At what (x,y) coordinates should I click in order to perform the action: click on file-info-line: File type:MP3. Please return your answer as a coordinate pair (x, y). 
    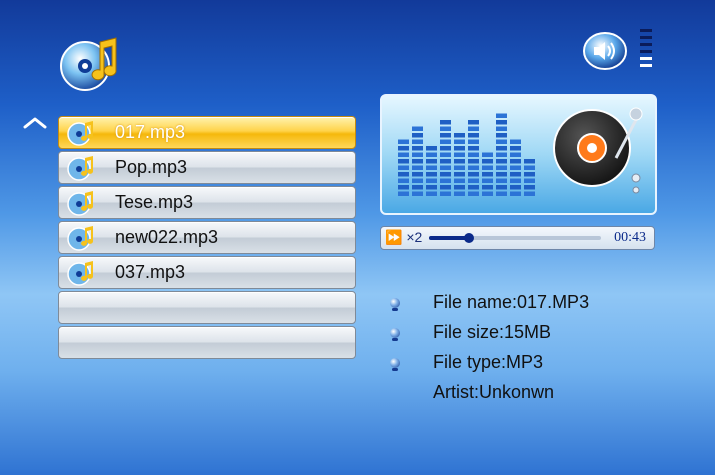
    Looking at the image, I should click on (536, 366).